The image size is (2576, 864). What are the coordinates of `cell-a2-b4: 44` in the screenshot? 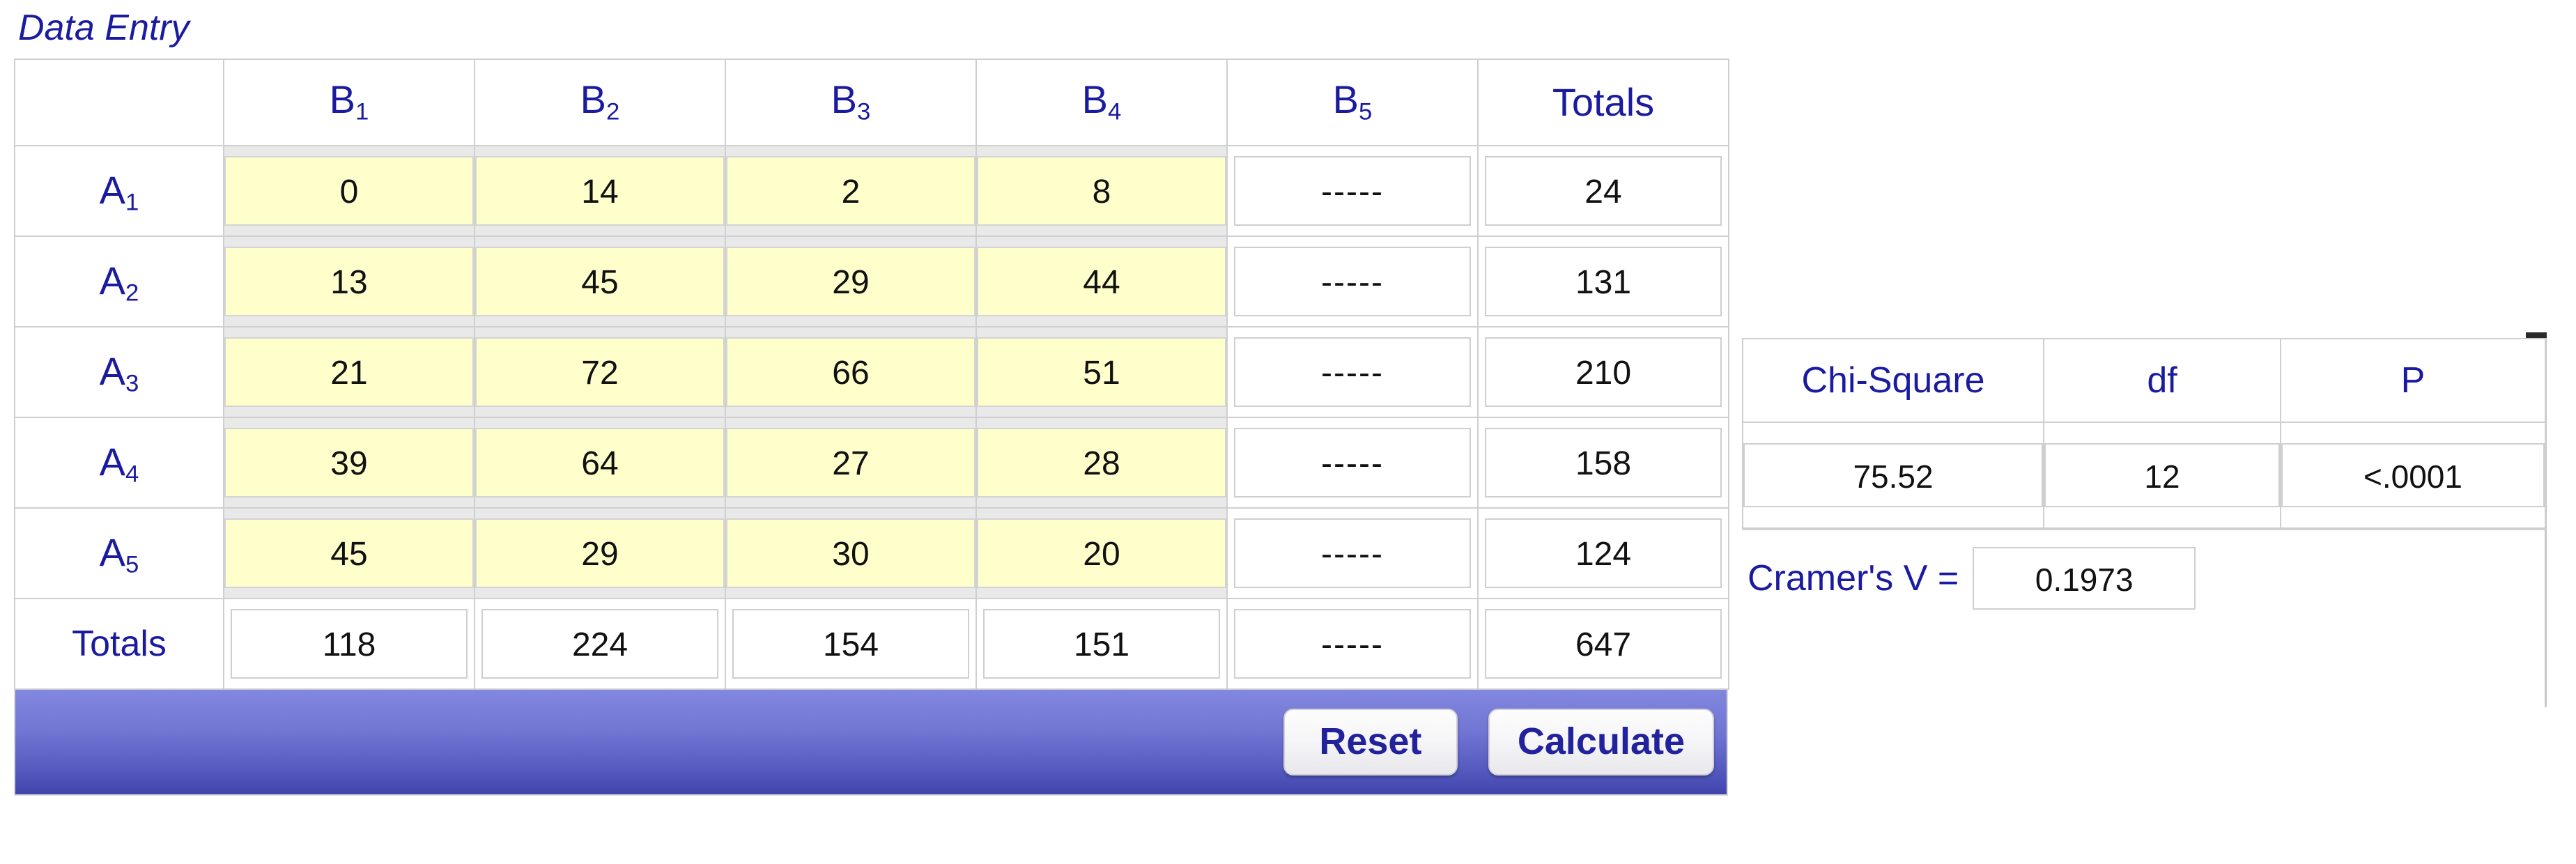 It's located at (1101, 281).